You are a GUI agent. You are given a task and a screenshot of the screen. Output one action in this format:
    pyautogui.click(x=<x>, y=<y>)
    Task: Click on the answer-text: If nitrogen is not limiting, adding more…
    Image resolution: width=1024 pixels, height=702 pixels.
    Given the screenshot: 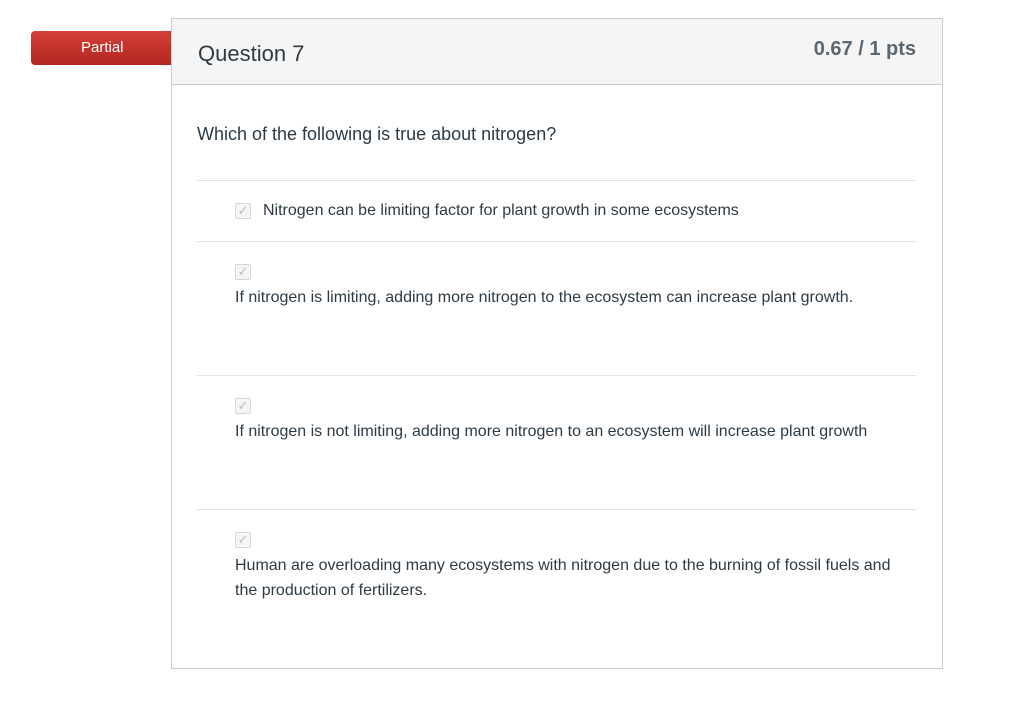 What is the action you would take?
    pyautogui.click(x=551, y=431)
    